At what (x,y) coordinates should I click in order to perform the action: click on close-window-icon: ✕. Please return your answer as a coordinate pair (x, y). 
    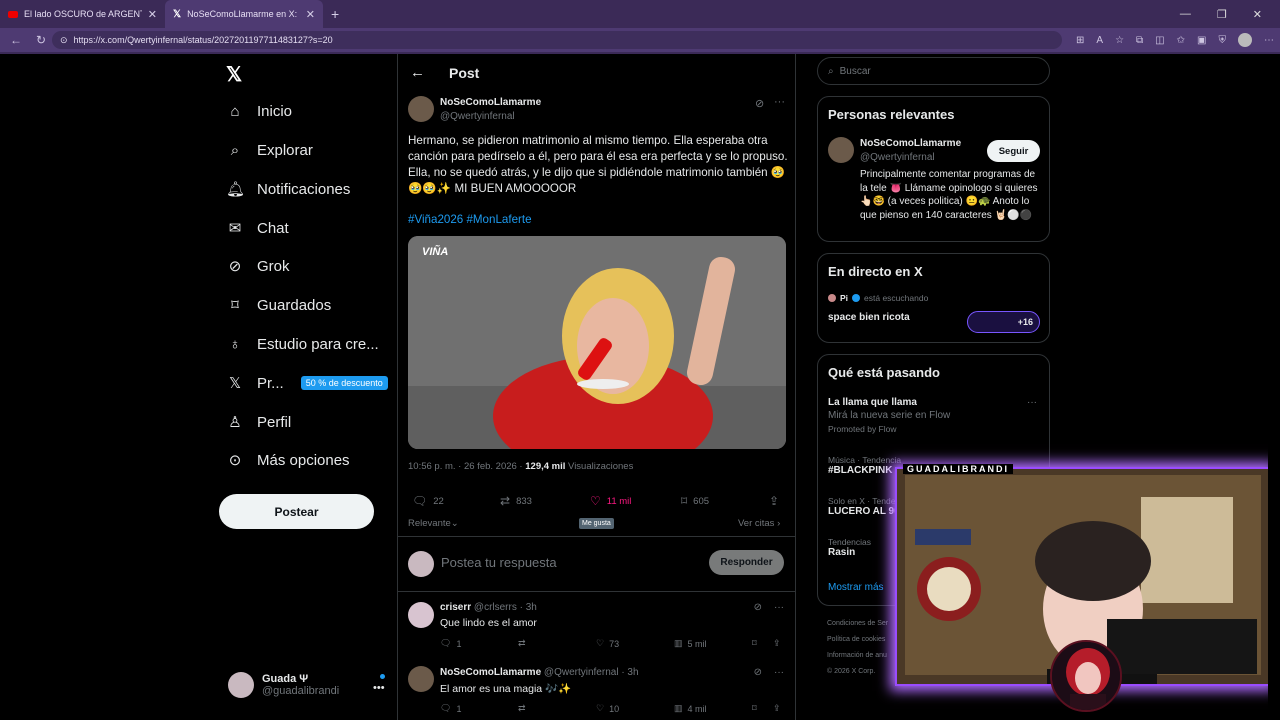
    Looking at the image, I should click on (1257, 14).